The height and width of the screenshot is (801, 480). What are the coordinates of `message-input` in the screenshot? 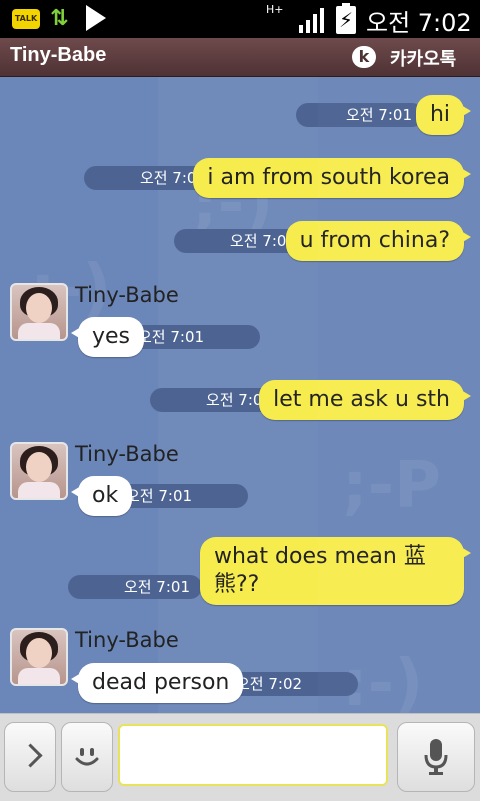 It's located at (253, 755).